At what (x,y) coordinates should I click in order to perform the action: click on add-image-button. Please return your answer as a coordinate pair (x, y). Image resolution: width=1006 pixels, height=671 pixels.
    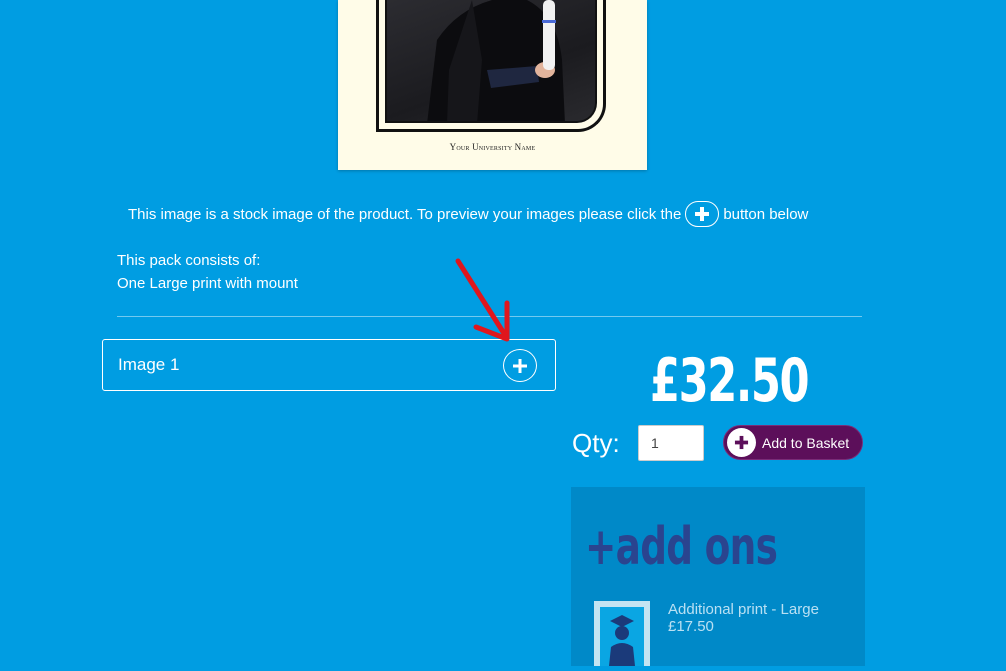
    Looking at the image, I should click on (520, 365).